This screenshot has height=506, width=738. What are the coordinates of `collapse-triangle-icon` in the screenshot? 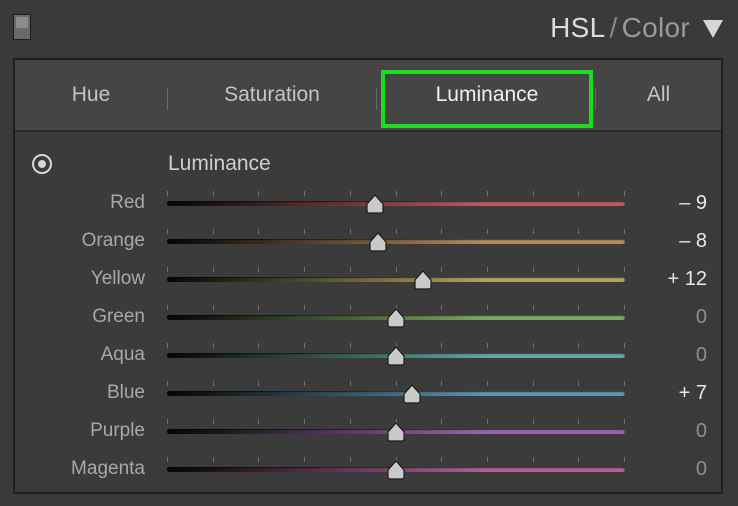 It's located at (713, 29).